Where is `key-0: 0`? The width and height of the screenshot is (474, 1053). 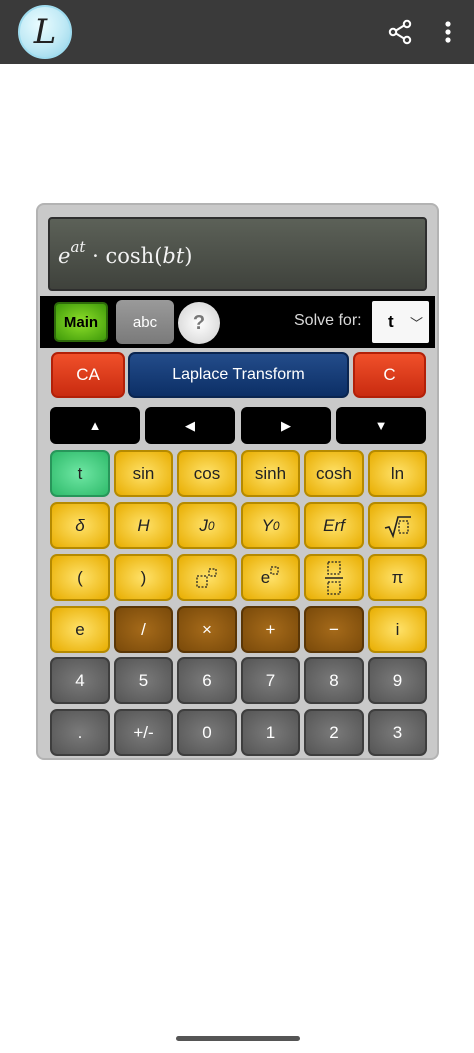 key-0: 0 is located at coordinates (207, 732).